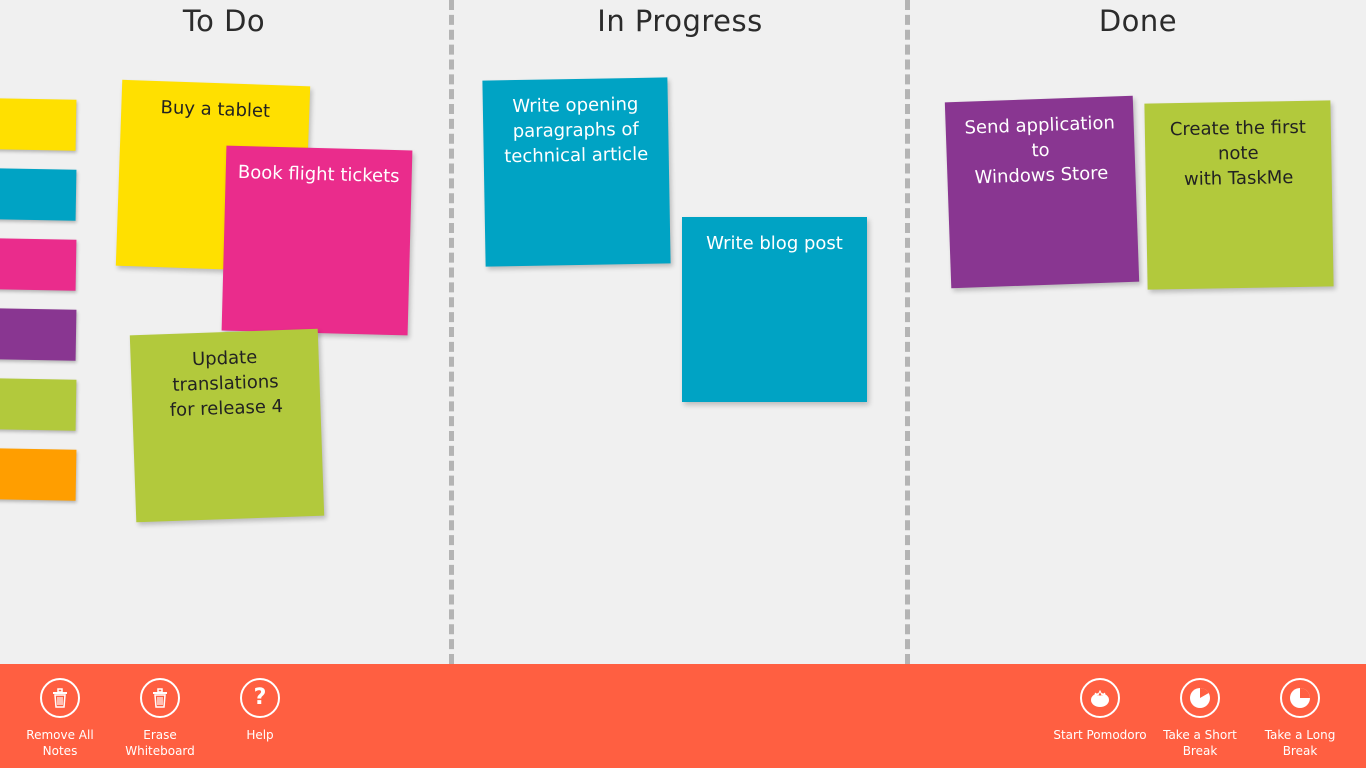 This screenshot has width=1366, height=768. What do you see at coordinates (774, 309) in the screenshot?
I see `sticky-note-blog-post: Write blog post` at bounding box center [774, 309].